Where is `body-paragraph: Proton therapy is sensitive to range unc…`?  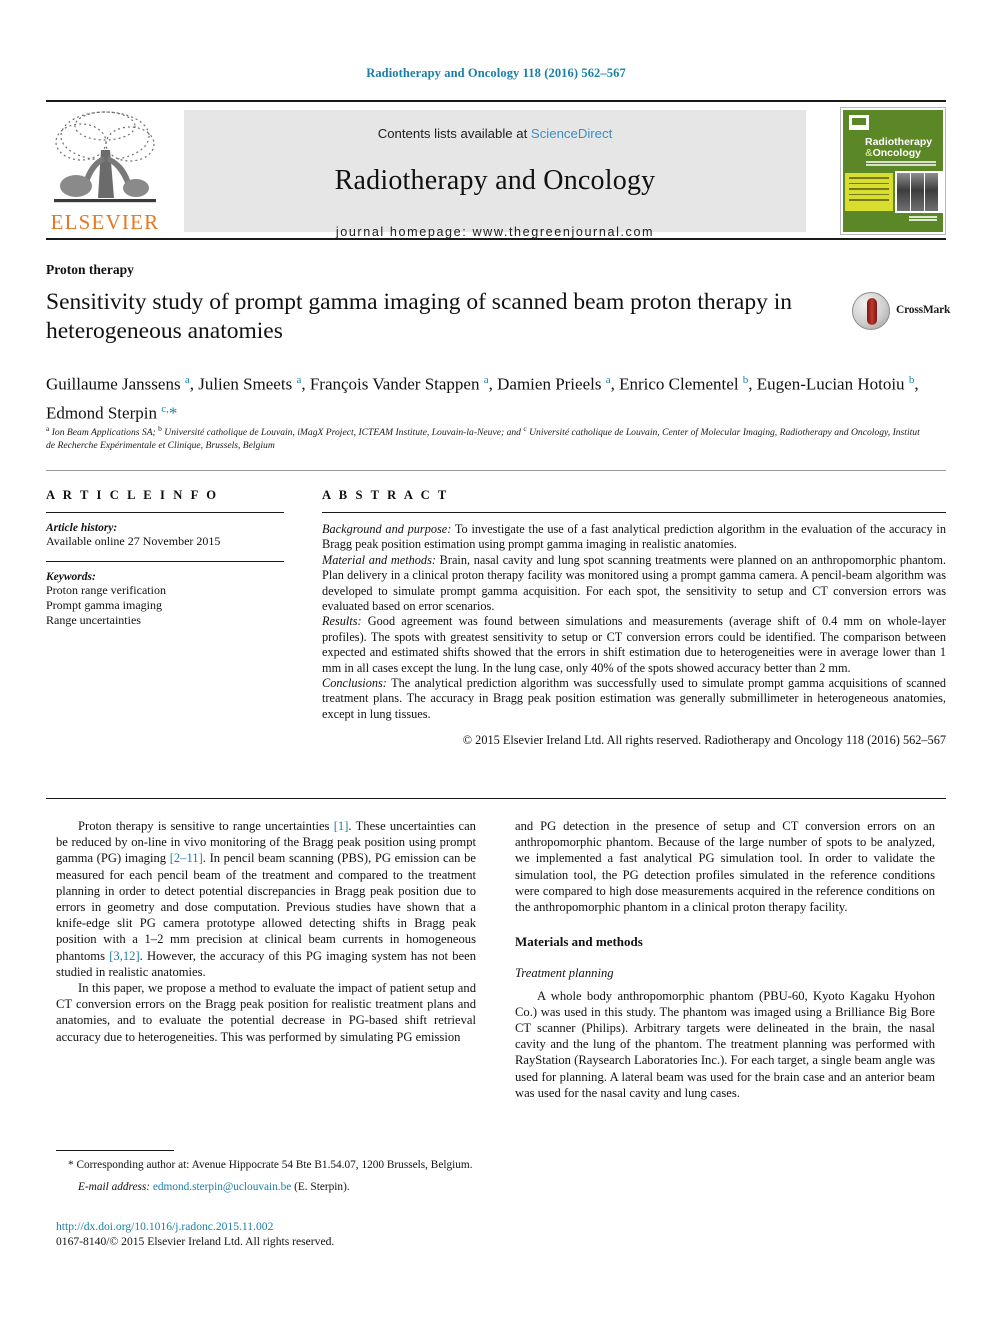
body-paragraph: Proton therapy is sensitive to range unc… is located at coordinates (266, 899).